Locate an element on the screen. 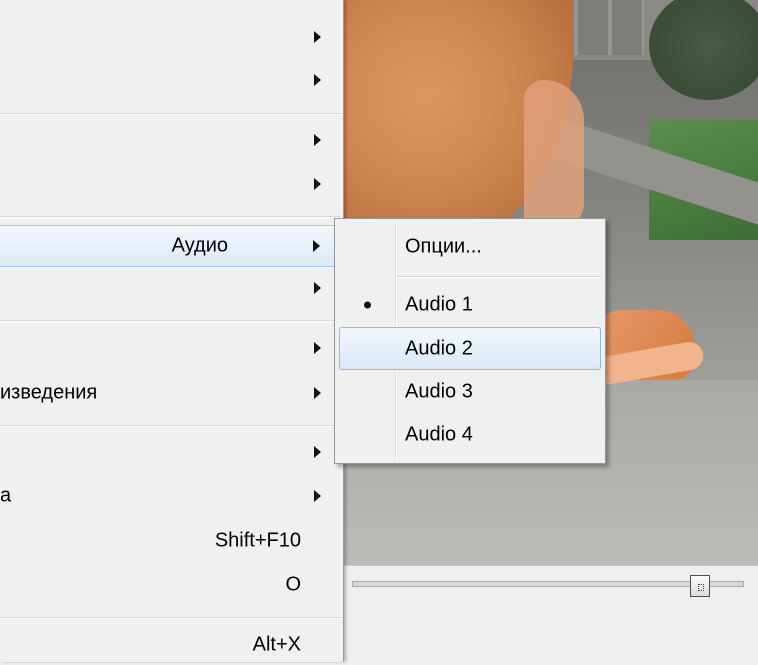  menu-item-audio-1: Audio 1 is located at coordinates (470, 305).